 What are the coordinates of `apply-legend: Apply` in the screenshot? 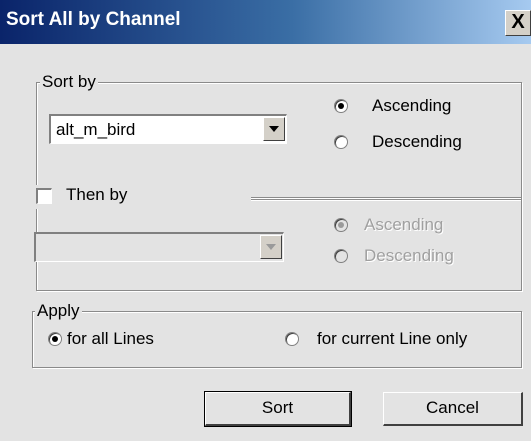 It's located at (58, 311).